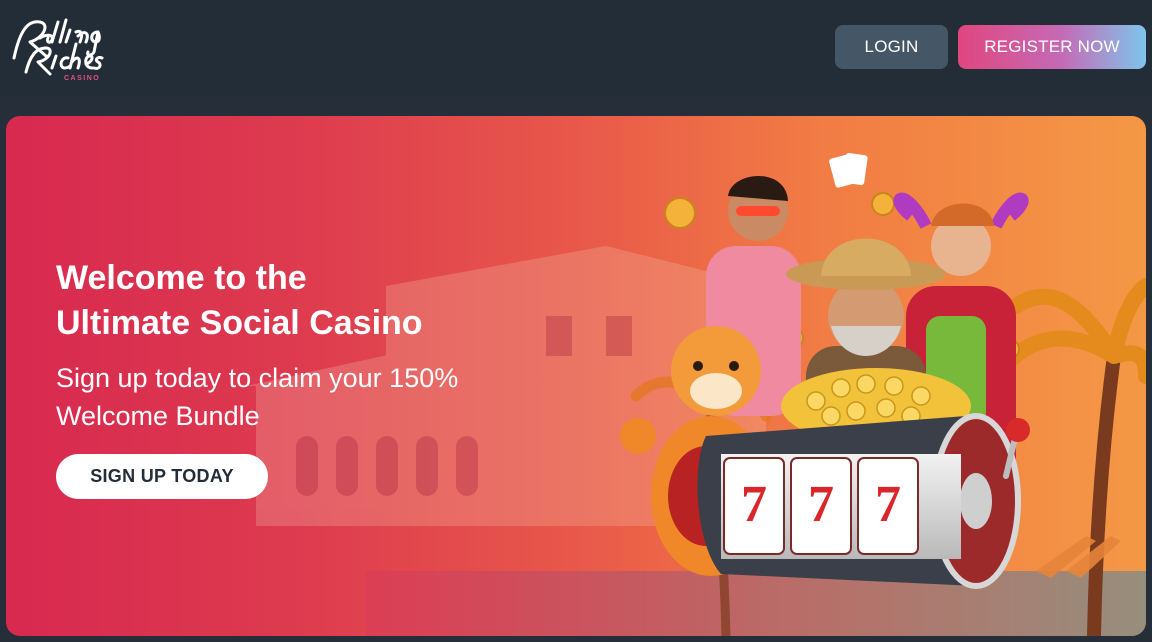  What do you see at coordinates (65, 48) in the screenshot?
I see `rolling-riches-logo: CASINO` at bounding box center [65, 48].